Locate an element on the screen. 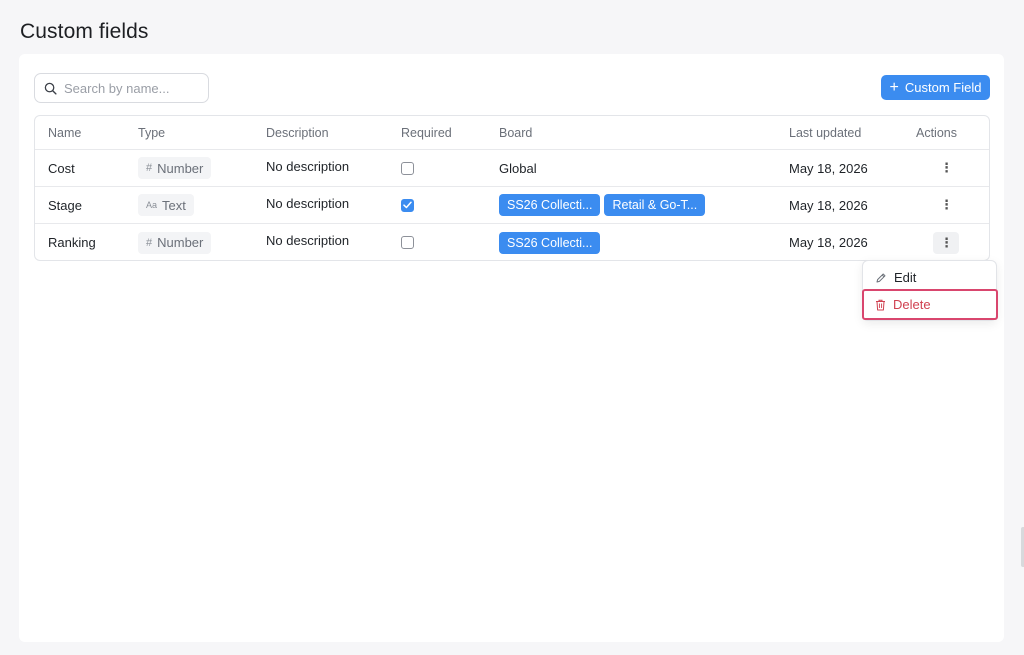 This screenshot has width=1024, height=655. column-header-name: Name is located at coordinates (65, 132).